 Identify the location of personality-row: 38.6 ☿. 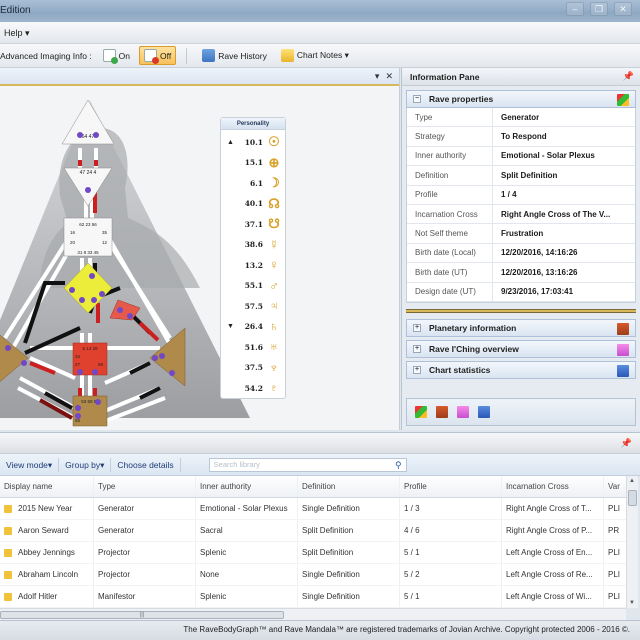
(254, 245).